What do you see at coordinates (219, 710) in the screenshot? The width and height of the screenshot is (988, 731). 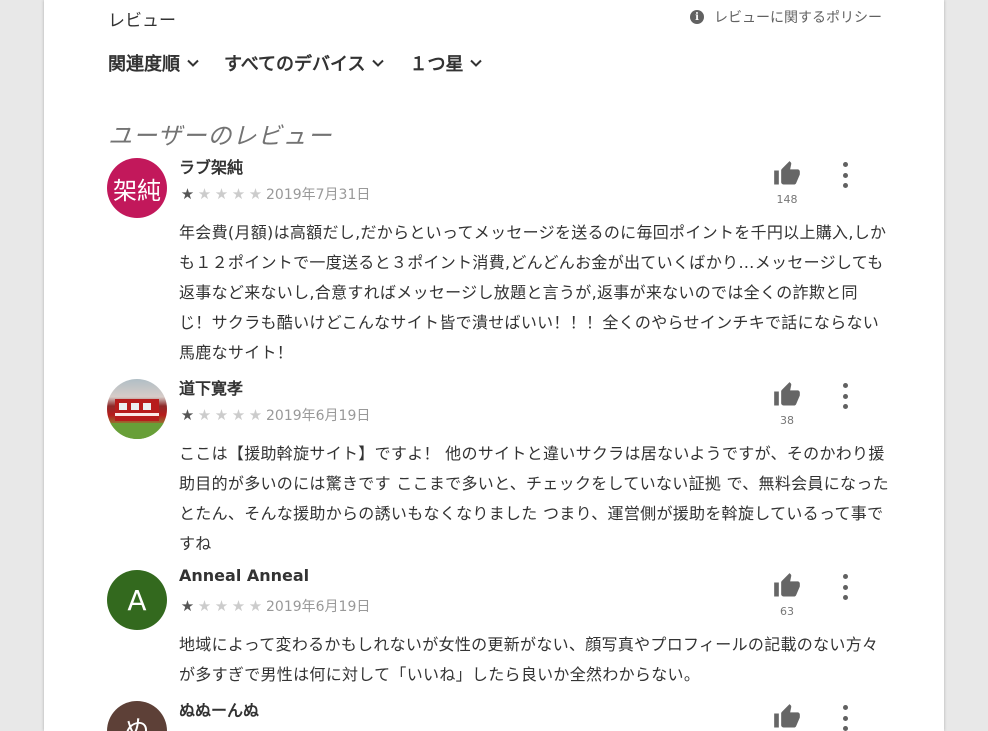 I see `review-author: ぬぬーんぬ` at bounding box center [219, 710].